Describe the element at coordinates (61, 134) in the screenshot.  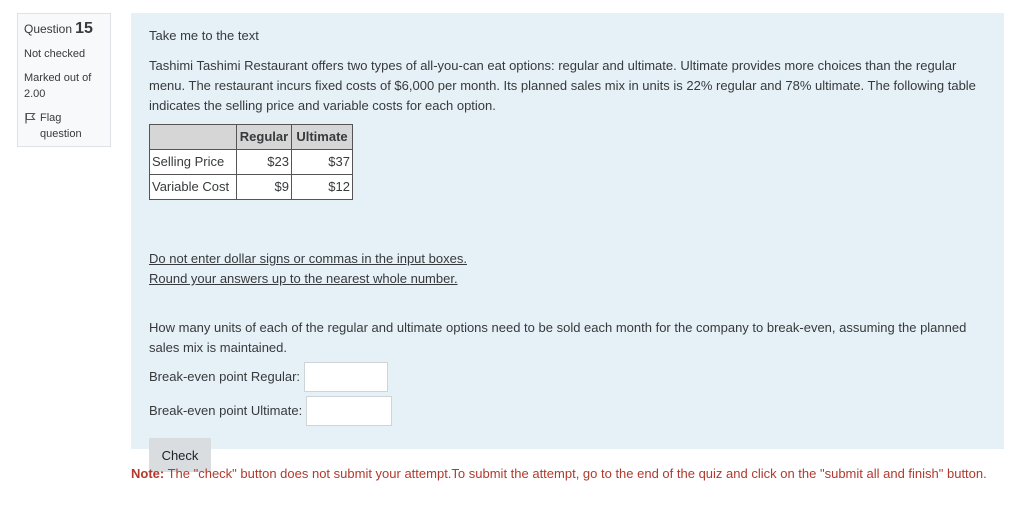
I see `flag-label-line2: question` at that location.